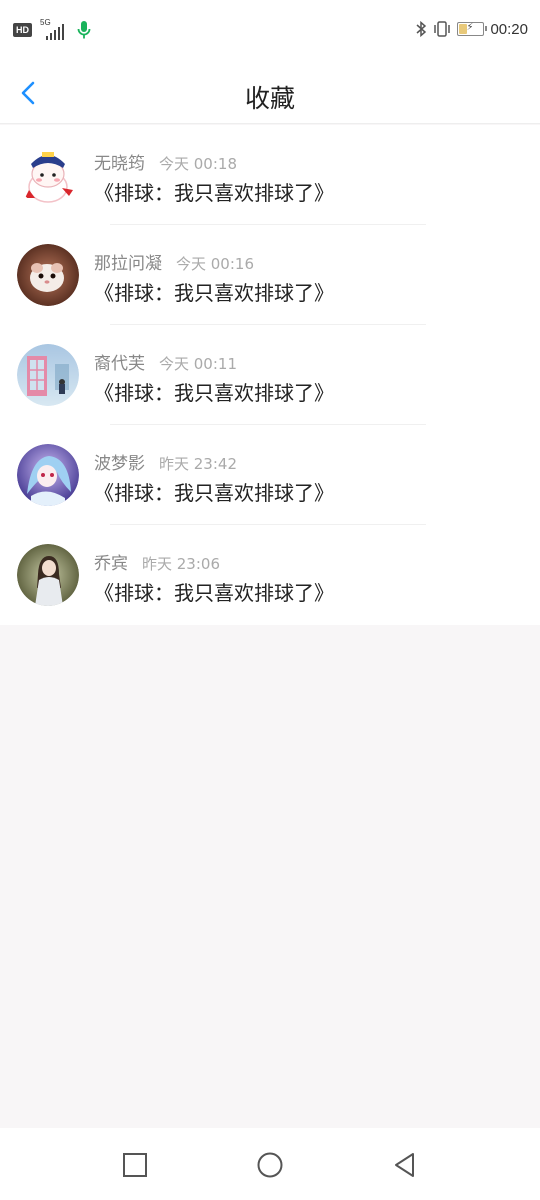  What do you see at coordinates (22, 30) in the screenshot?
I see `hd-badge: HD` at bounding box center [22, 30].